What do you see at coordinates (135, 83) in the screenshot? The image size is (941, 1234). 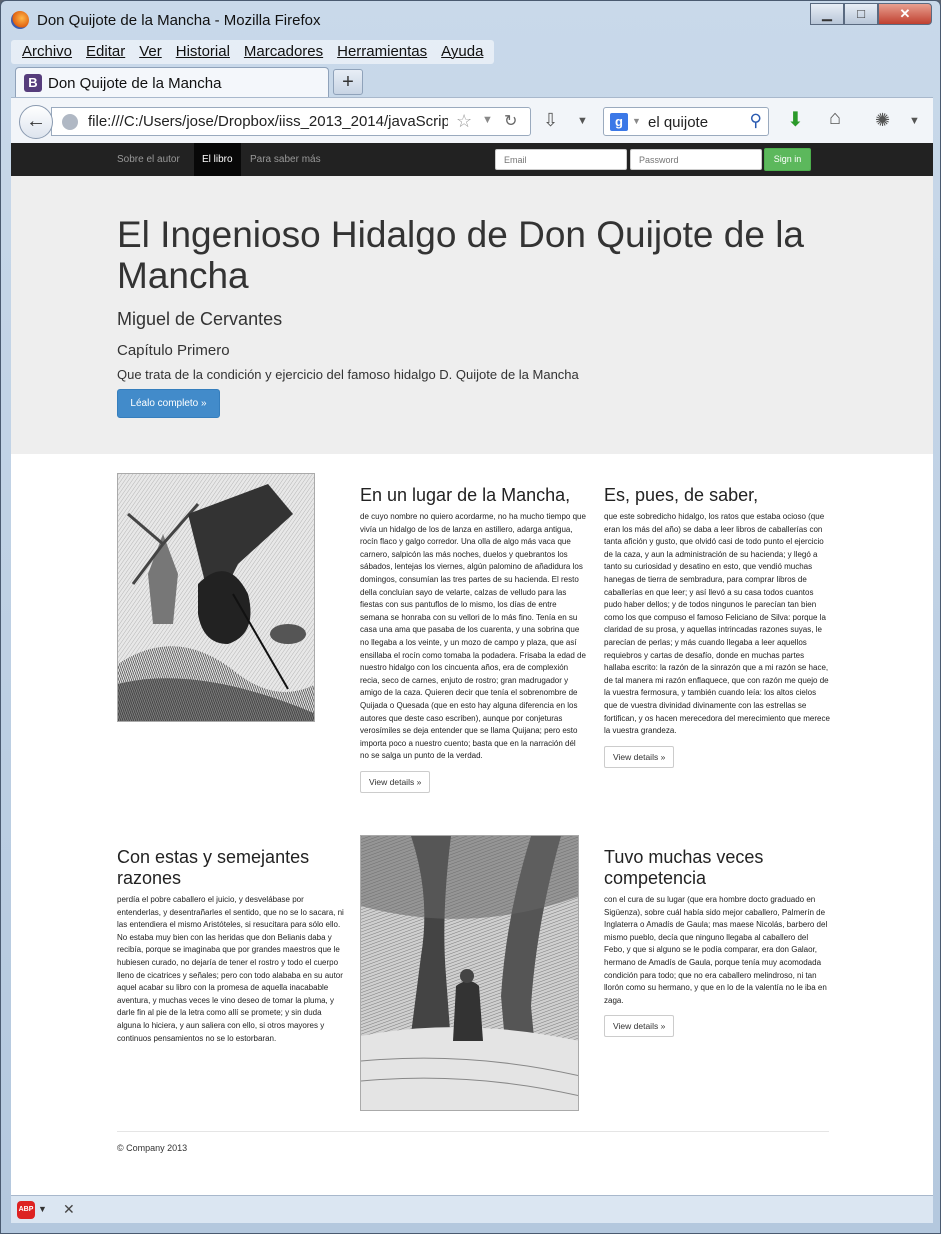 I see `tab-label: Don Quijote de la Mancha` at bounding box center [135, 83].